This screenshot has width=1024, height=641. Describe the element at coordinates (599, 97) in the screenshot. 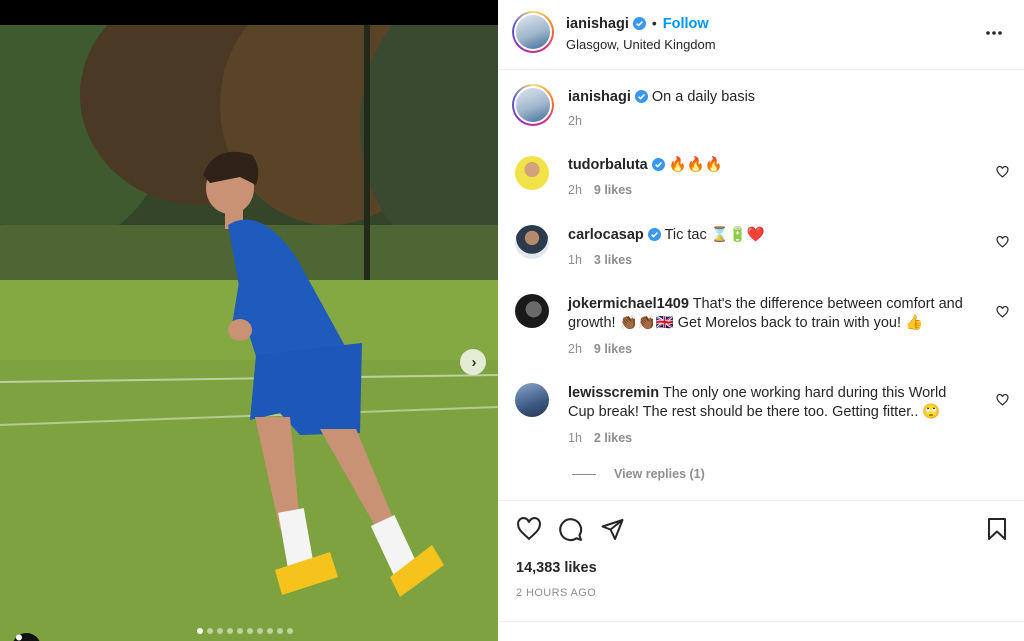

I see `caption-username: ianishagi` at that location.